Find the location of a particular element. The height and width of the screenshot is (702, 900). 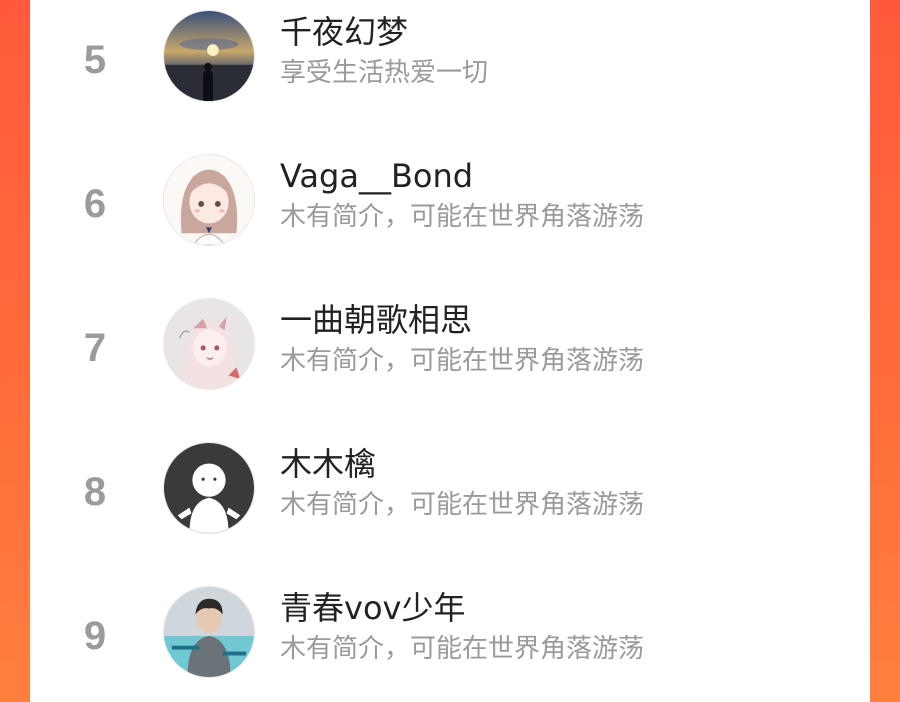

user-bio: 享受生活热爱一切 is located at coordinates (384, 73).